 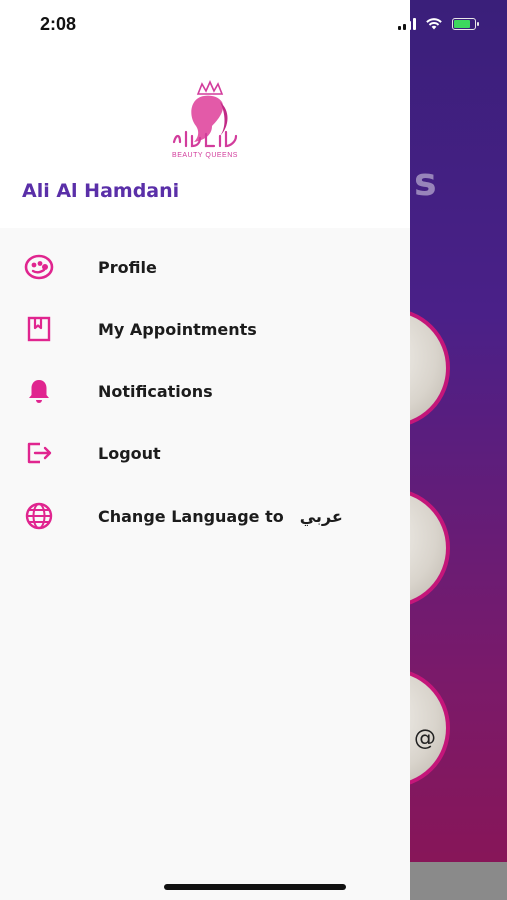 I want to click on cellular-signal-icon, so click(x=407, y=24).